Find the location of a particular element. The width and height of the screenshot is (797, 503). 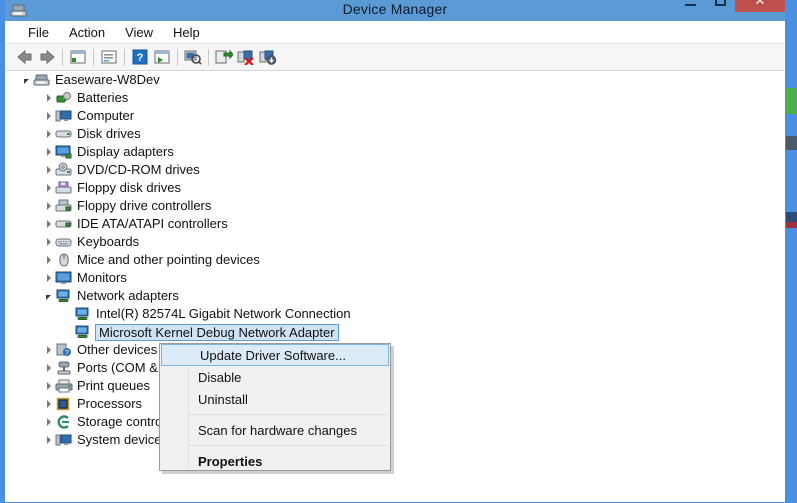

tree-node-label: Storage control is located at coordinates (121, 421).